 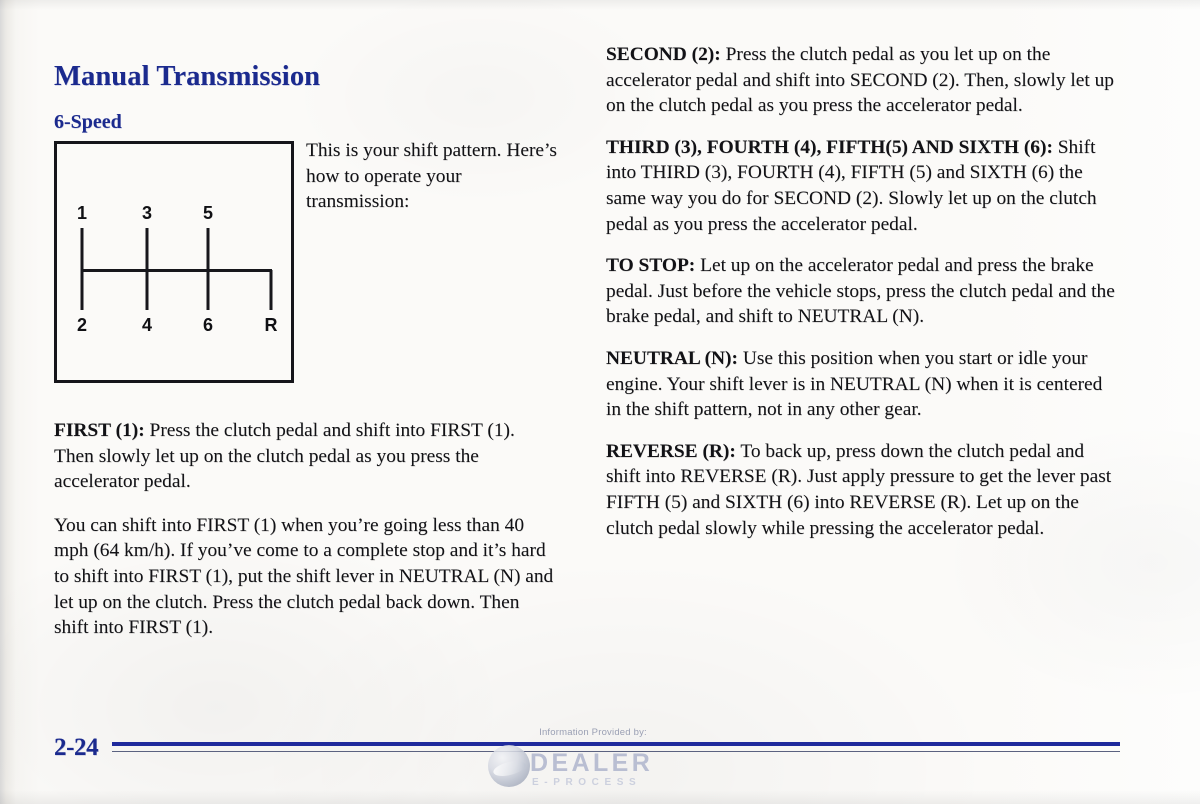 What do you see at coordinates (616, 744) in the screenshot?
I see `footer-rule-thick` at bounding box center [616, 744].